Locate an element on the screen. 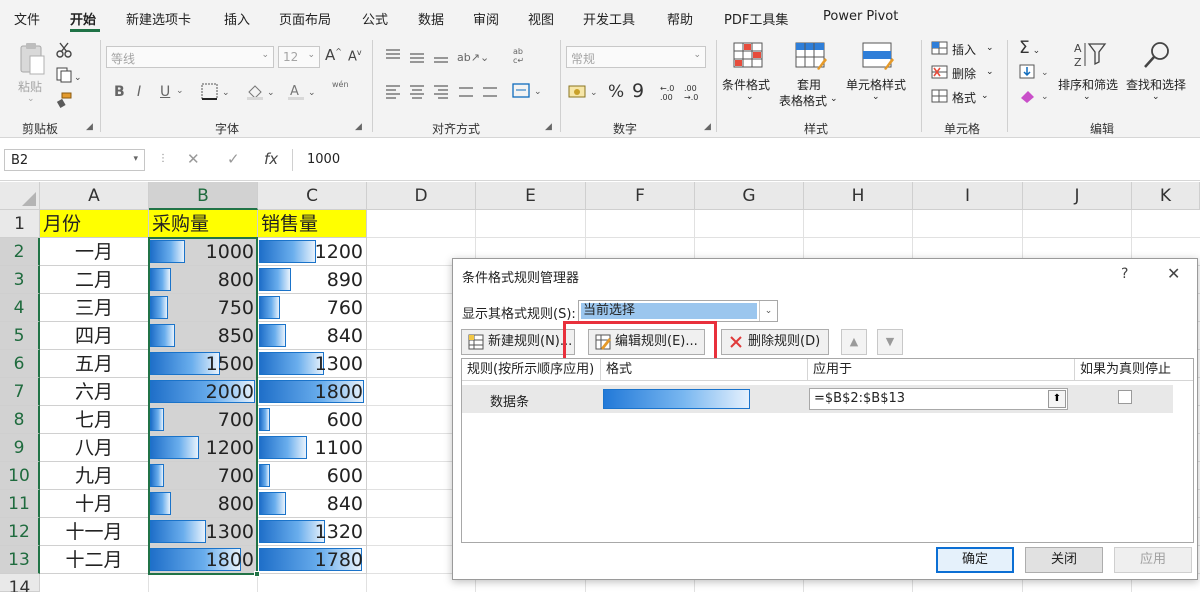  purchase-cell: 800 is located at coordinates (203, 504).